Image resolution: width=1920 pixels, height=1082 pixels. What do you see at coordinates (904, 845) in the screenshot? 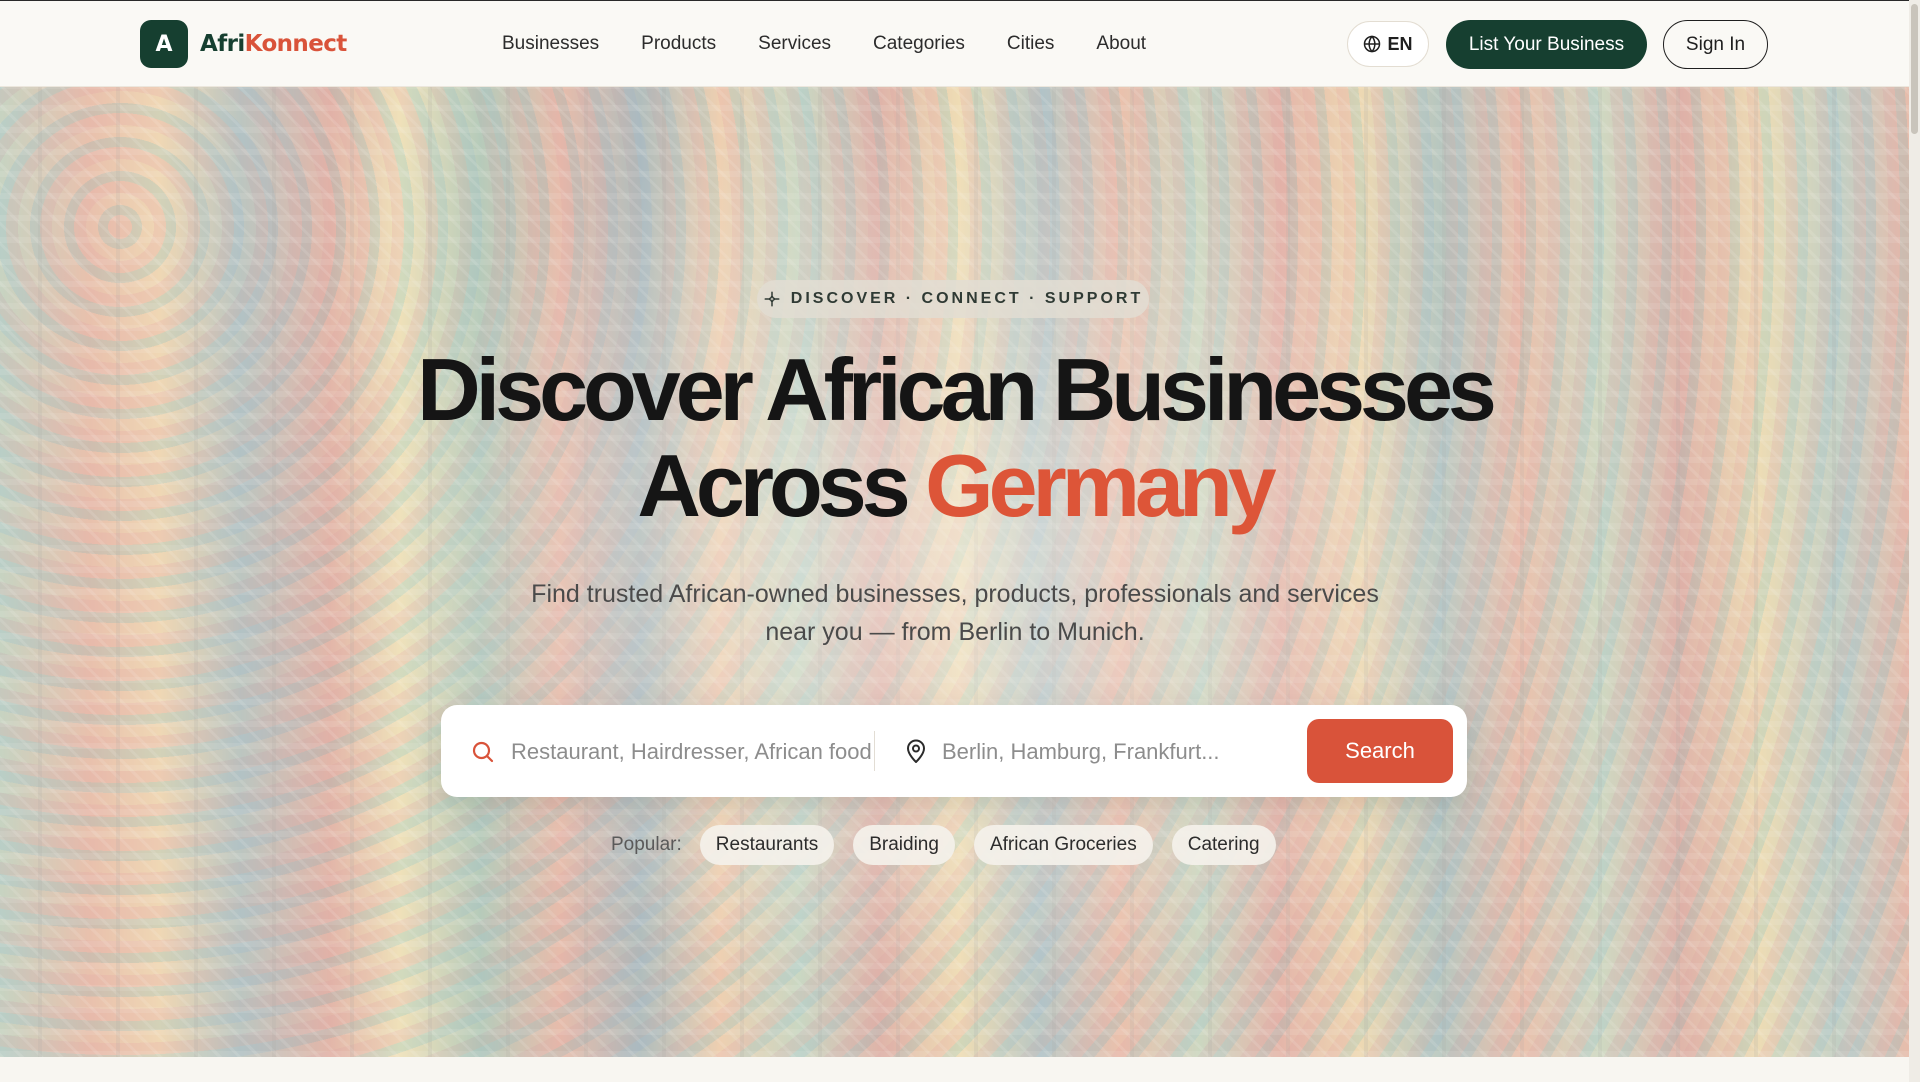
I see `popular-chip-braiding: Braiding` at bounding box center [904, 845].